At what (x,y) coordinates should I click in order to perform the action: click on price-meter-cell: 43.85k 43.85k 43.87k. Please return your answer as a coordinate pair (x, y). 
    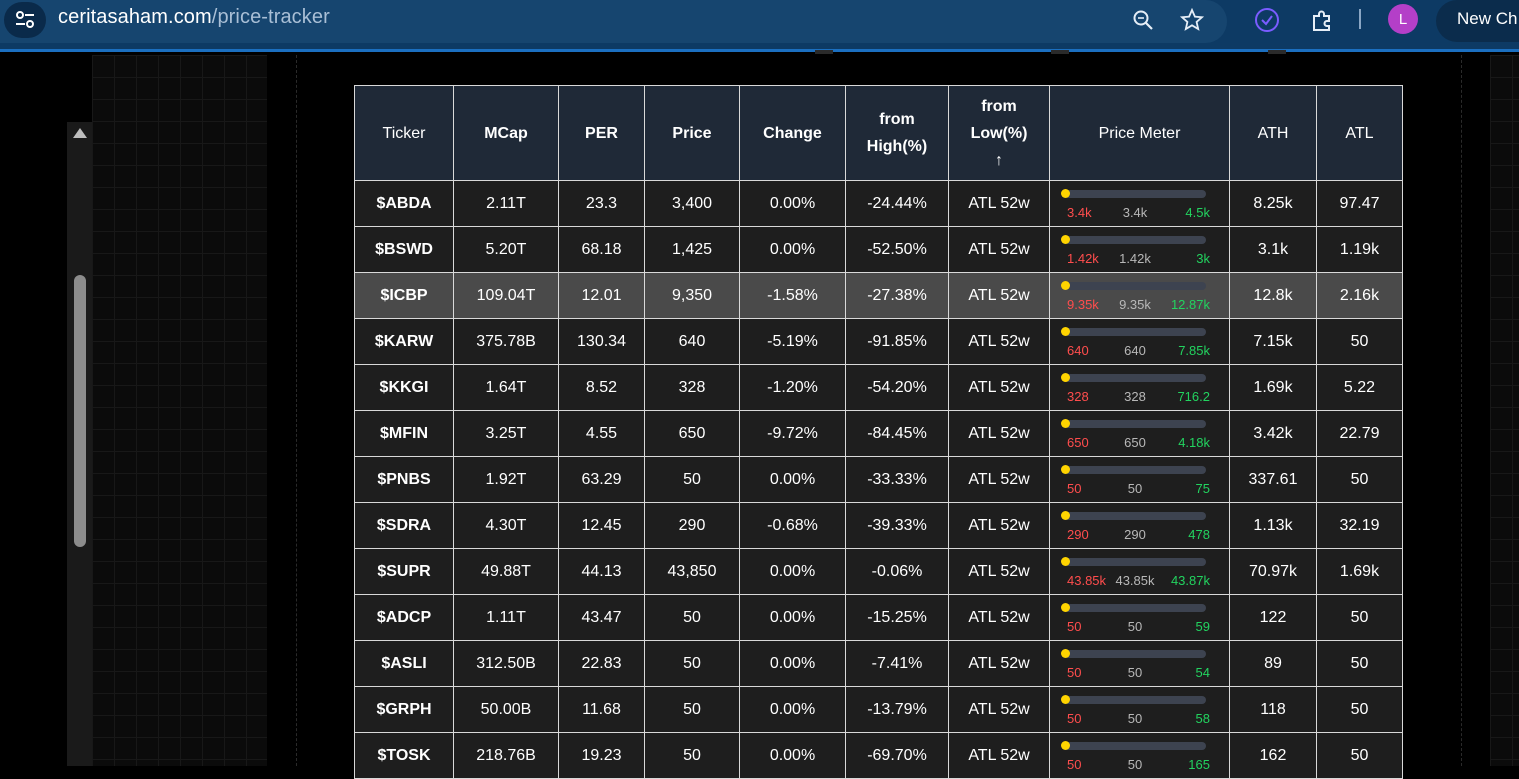
    Looking at the image, I should click on (1139, 571).